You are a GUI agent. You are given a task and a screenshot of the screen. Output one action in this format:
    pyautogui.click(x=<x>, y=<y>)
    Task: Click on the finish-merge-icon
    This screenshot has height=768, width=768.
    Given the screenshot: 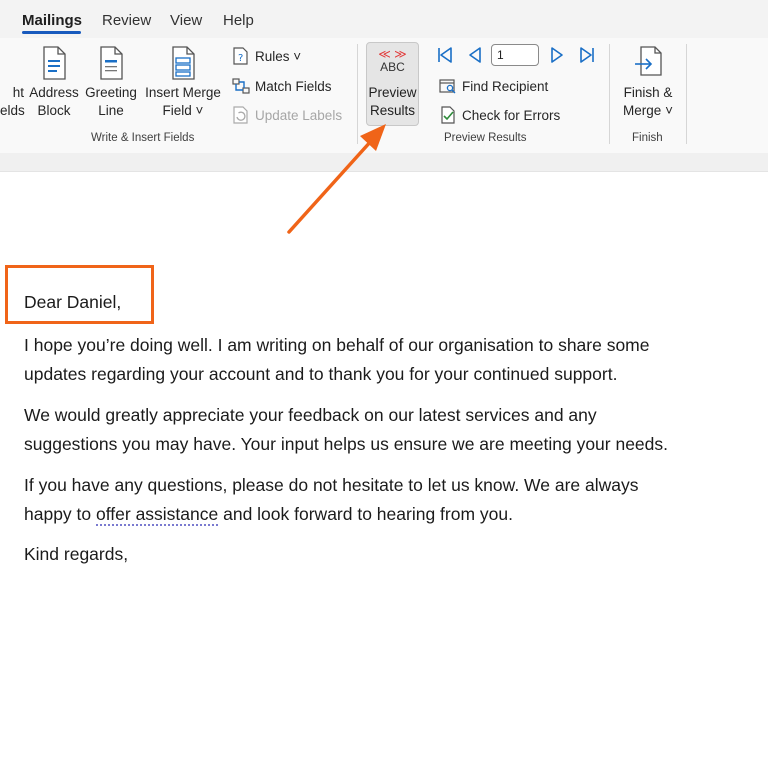 What is the action you would take?
    pyautogui.click(x=648, y=61)
    